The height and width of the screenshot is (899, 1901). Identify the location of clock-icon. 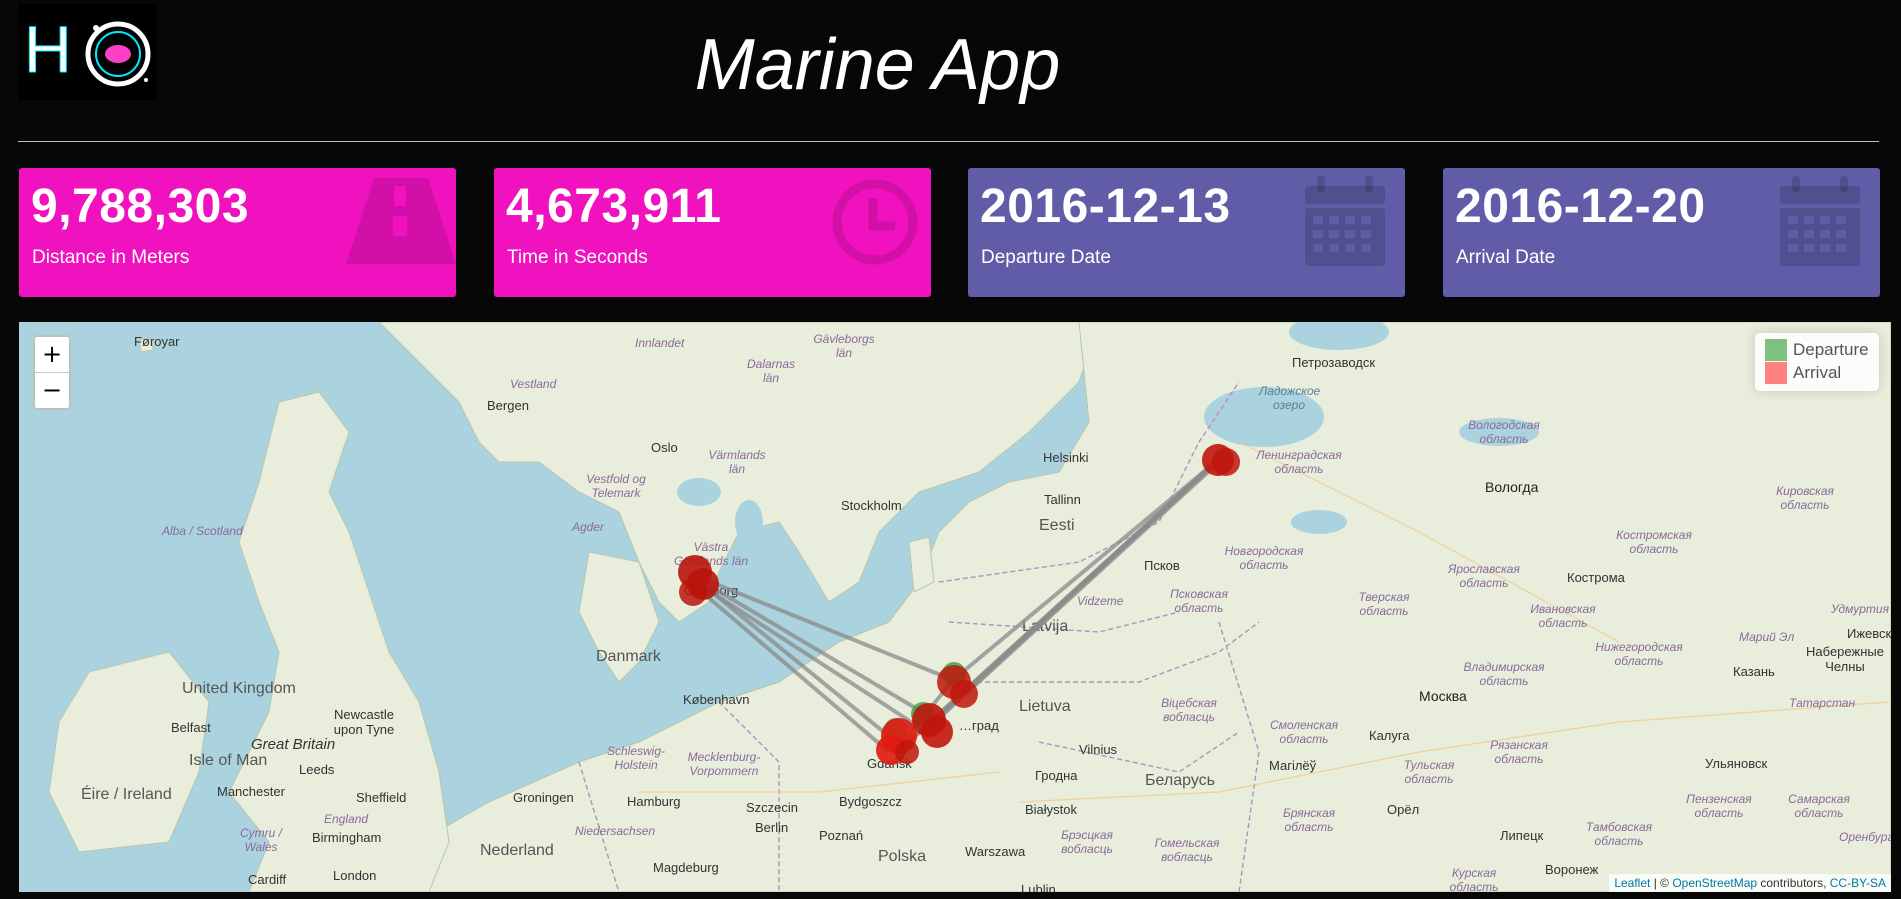
(875, 222).